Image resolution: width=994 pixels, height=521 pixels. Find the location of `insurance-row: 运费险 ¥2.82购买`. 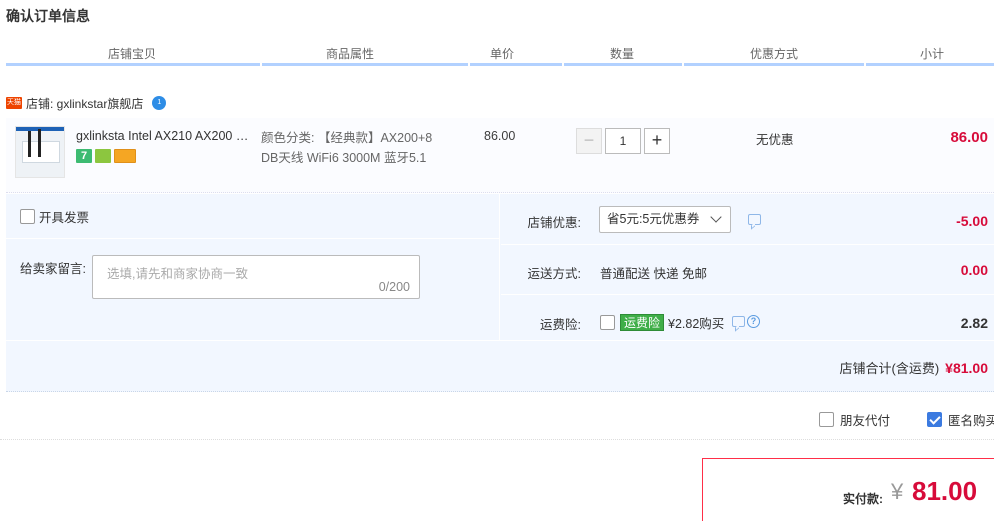

insurance-row: 运费险 ¥2.82购买 is located at coordinates (662, 322).